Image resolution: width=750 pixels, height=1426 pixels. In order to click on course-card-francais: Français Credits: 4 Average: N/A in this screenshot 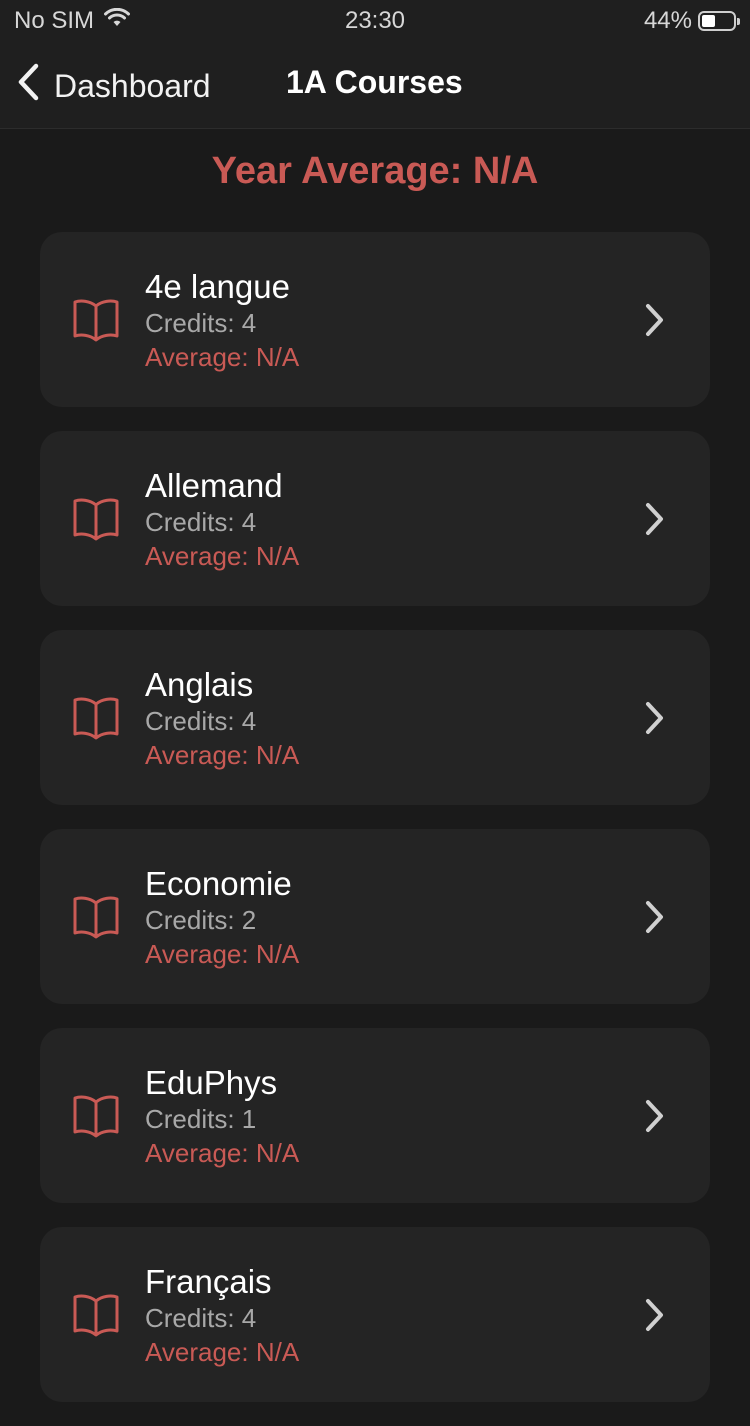, I will do `click(375, 1314)`.